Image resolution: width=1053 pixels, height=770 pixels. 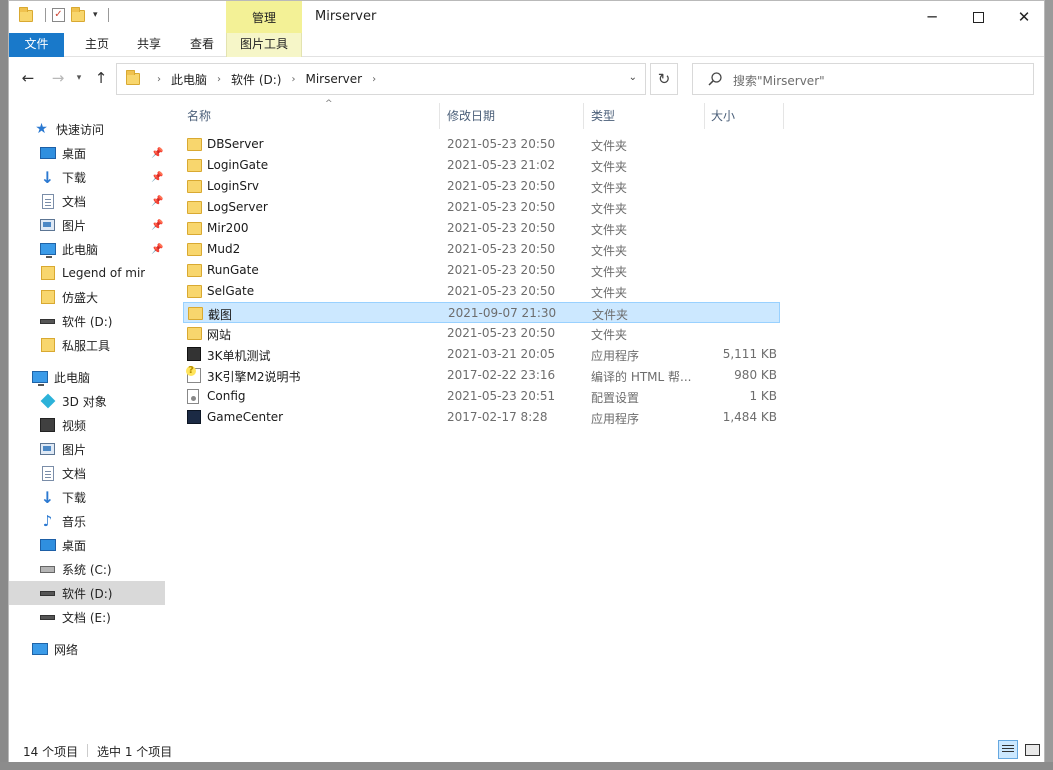 What do you see at coordinates (609, 146) in the screenshot?
I see `file-type: 文件夹` at bounding box center [609, 146].